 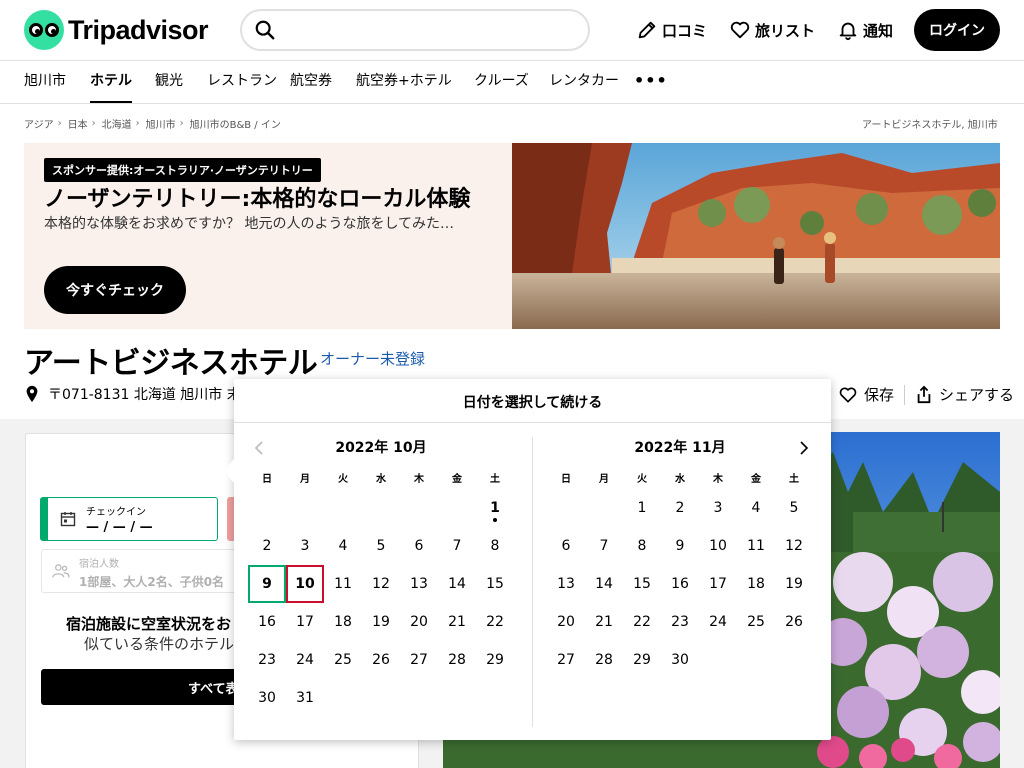 What do you see at coordinates (803, 448) in the screenshot?
I see `next-month-icon` at bounding box center [803, 448].